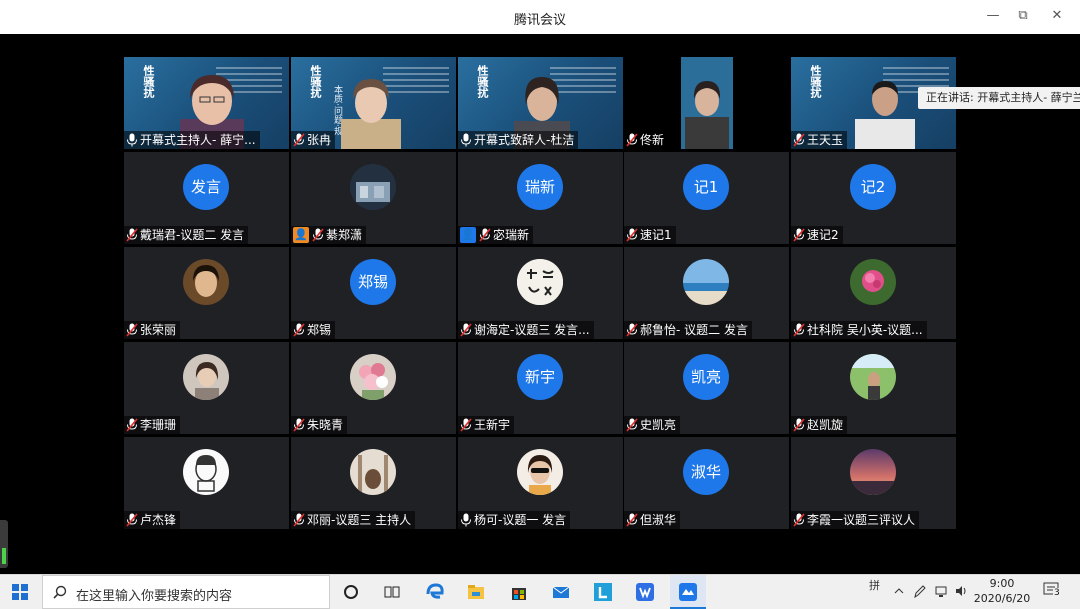 The image size is (1080, 609). Describe the element at coordinates (652, 425) in the screenshot. I see `participant-name: 史凯亮` at that location.